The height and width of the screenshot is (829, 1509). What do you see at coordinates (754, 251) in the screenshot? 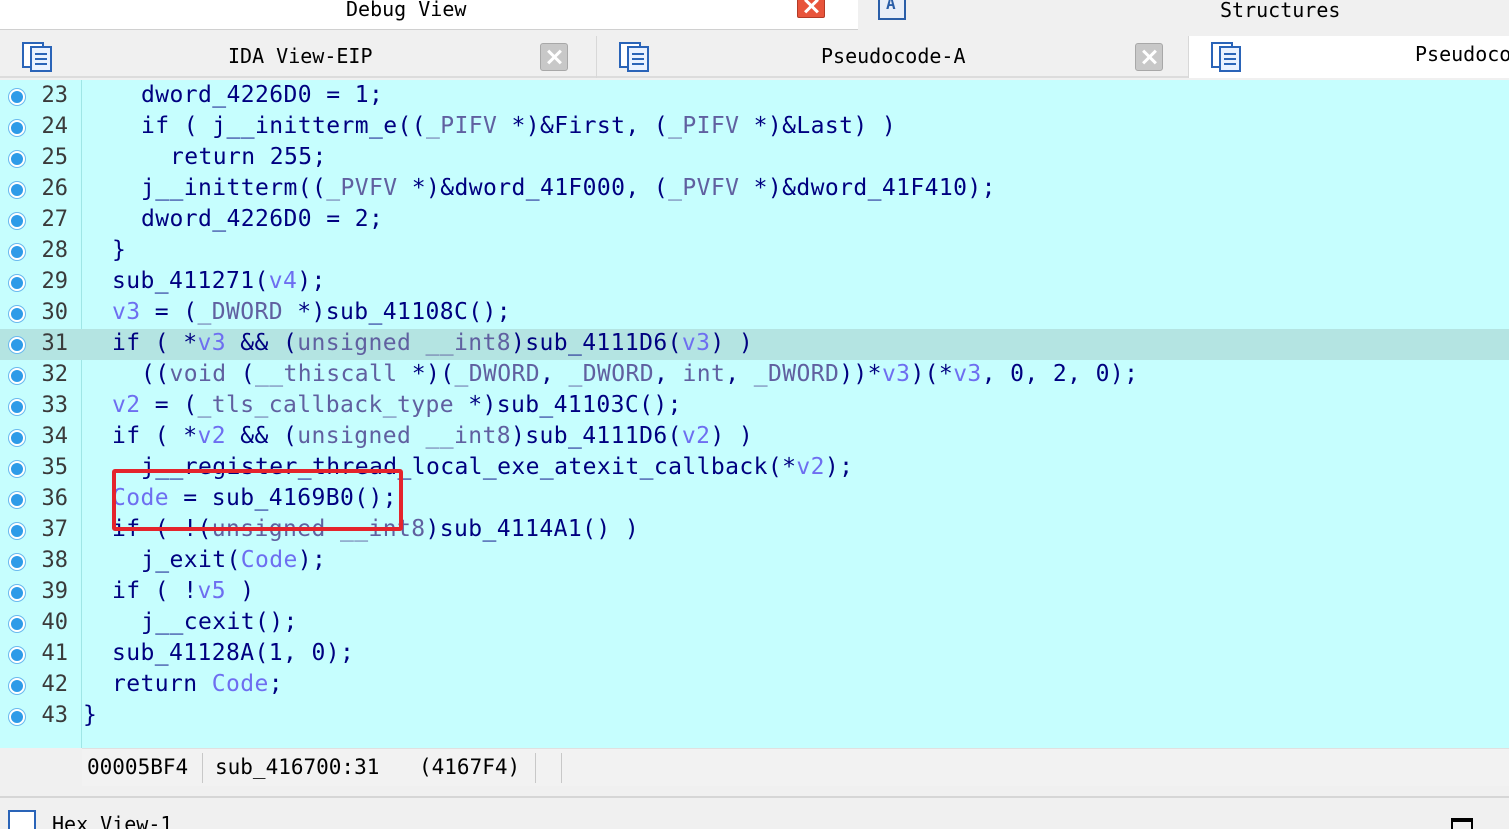
I see `code-line: 28}` at bounding box center [754, 251].